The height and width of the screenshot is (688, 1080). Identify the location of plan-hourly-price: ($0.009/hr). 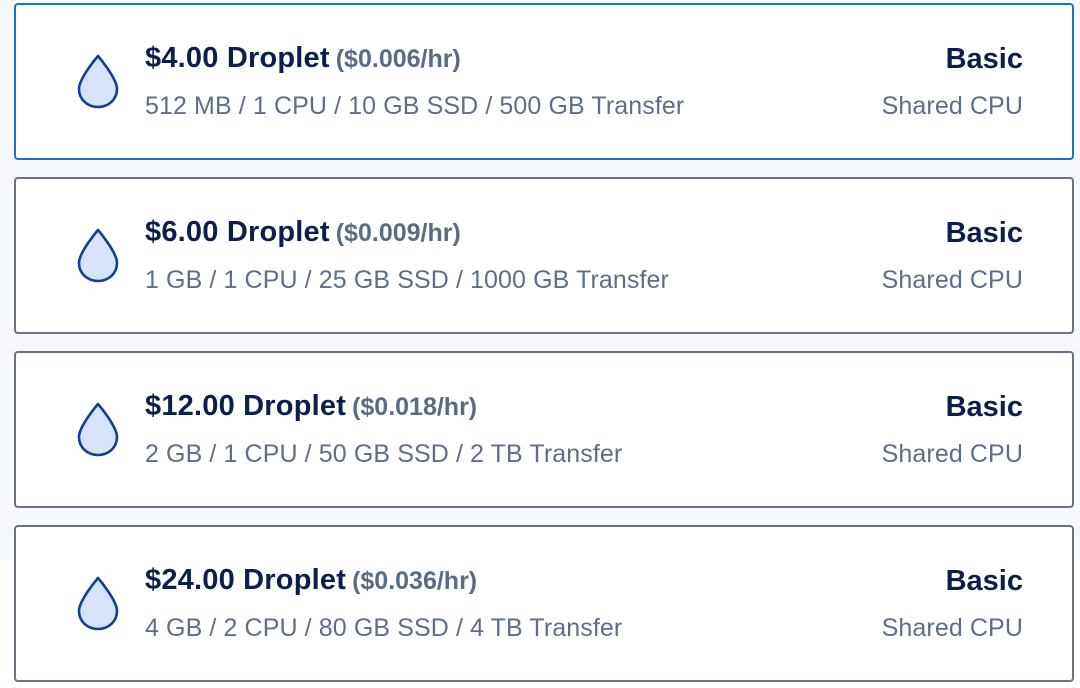
(398, 233).